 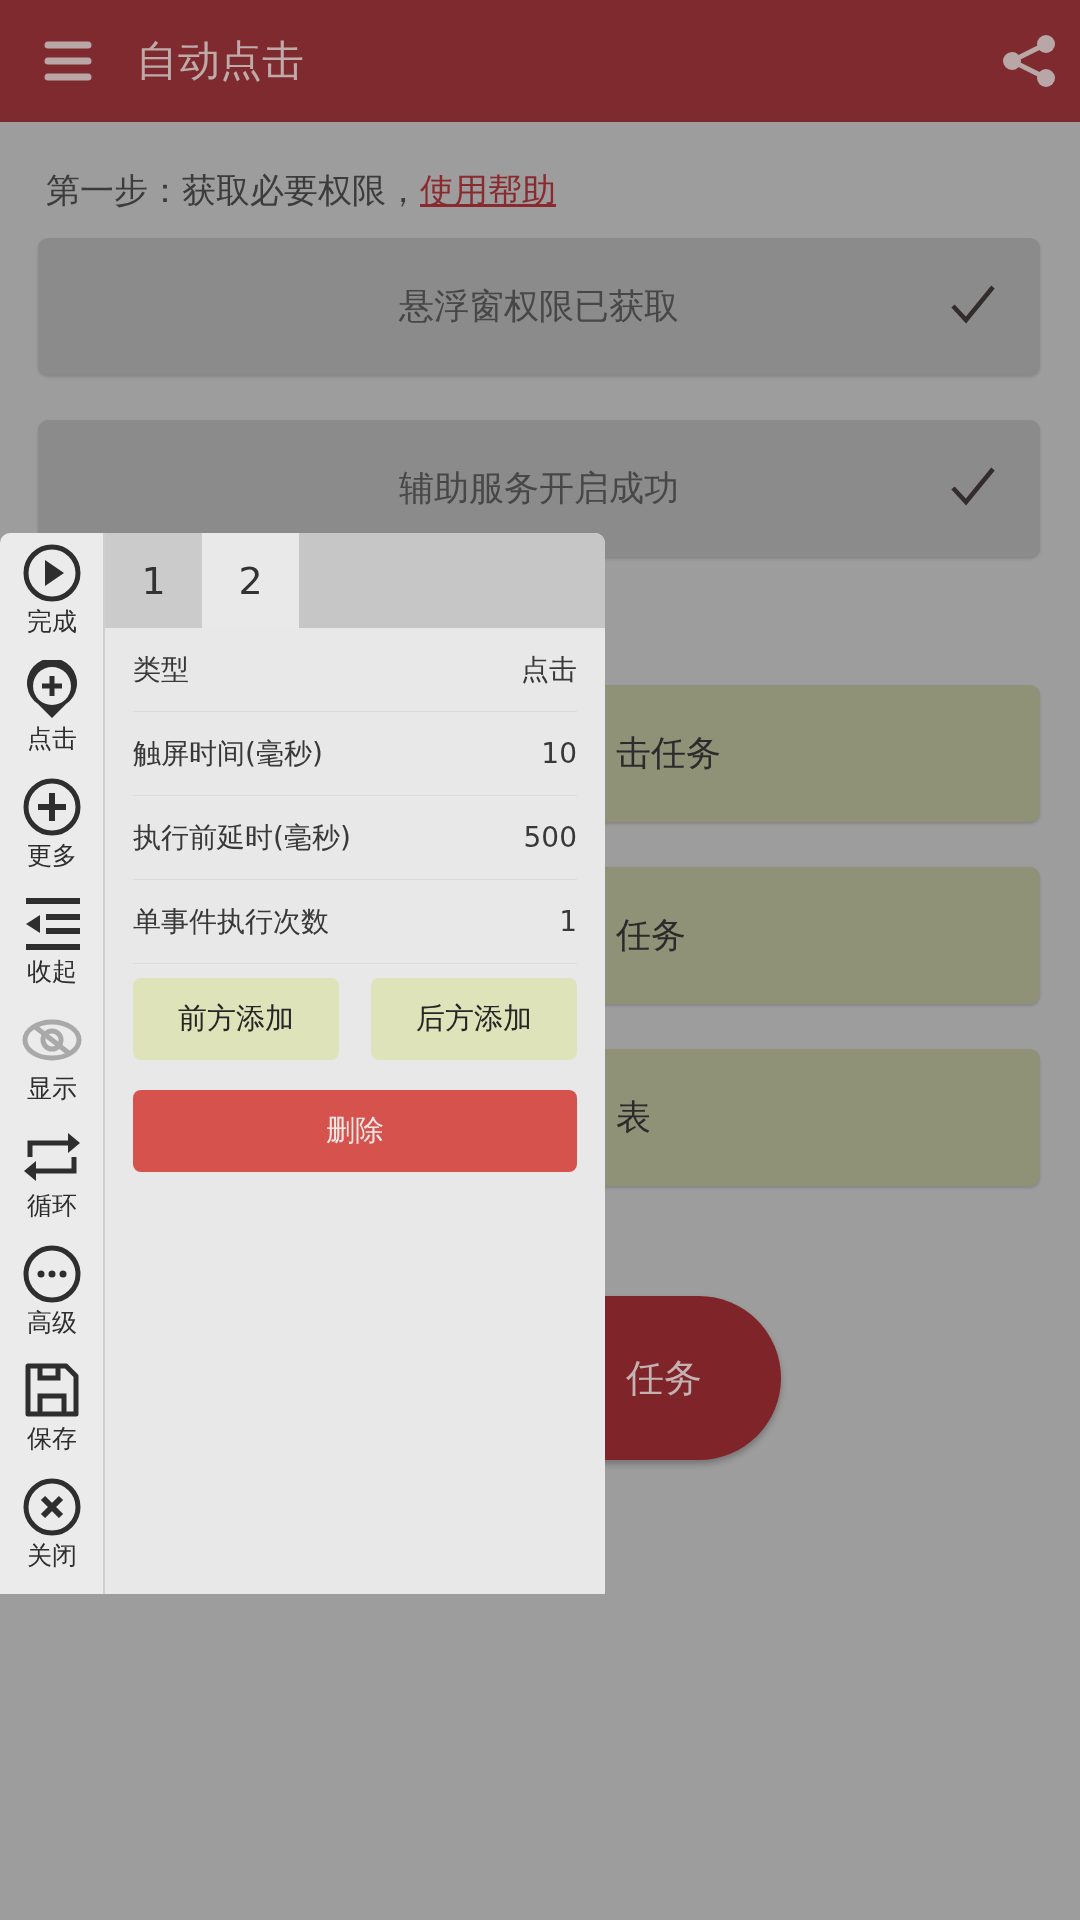 I want to click on toolbar-label: 保存, so click(x=51, y=1439).